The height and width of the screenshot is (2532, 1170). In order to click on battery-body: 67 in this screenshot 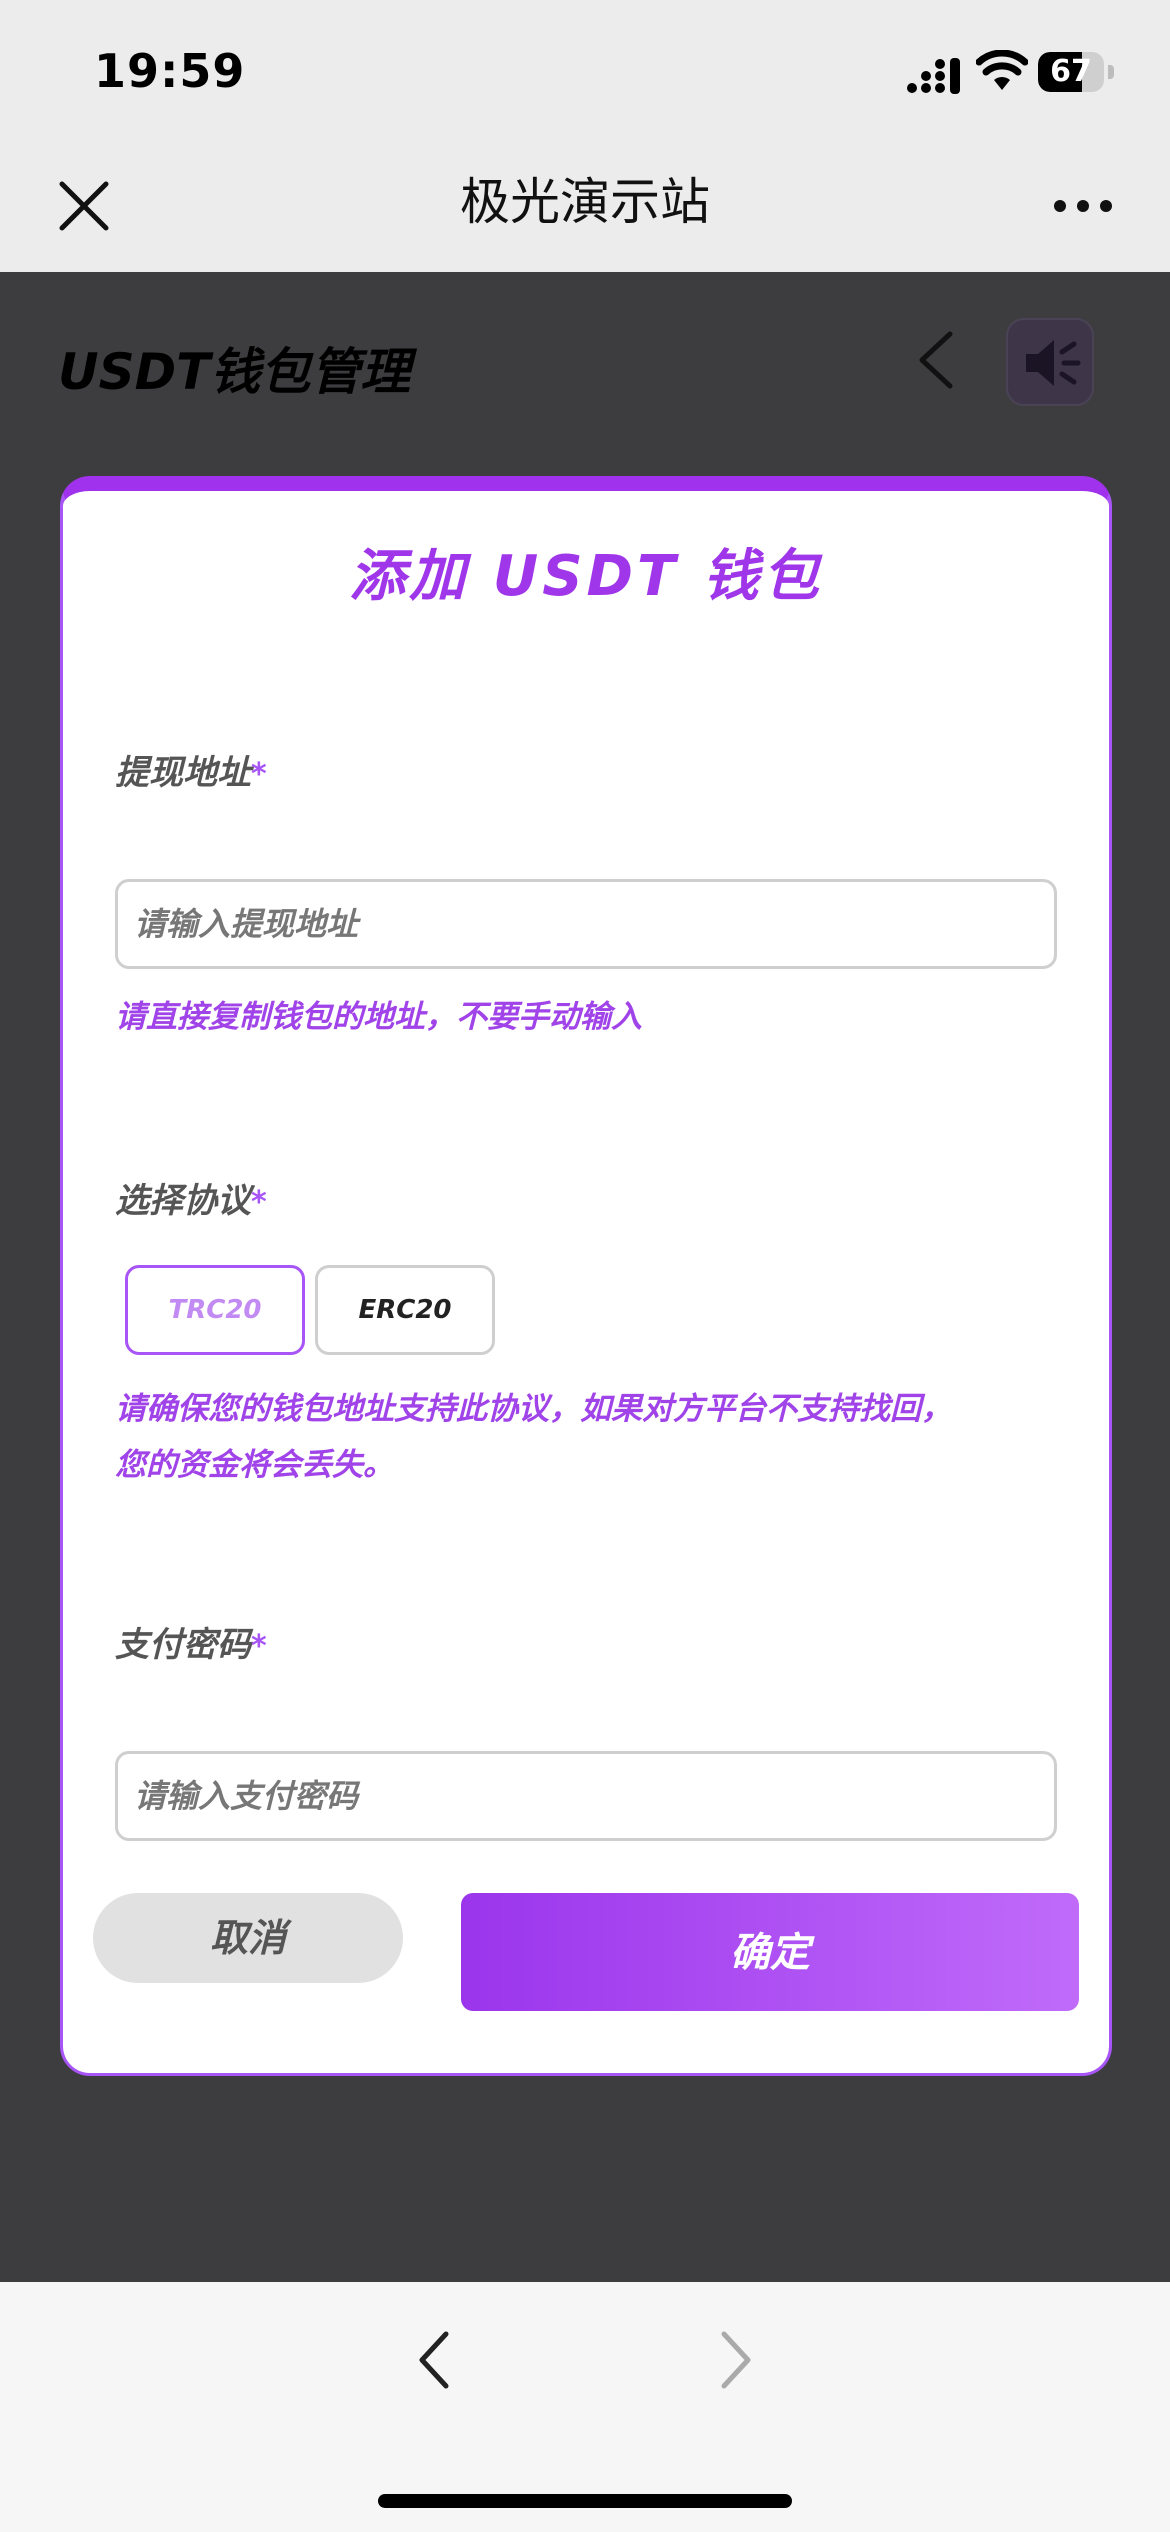, I will do `click(1071, 72)`.